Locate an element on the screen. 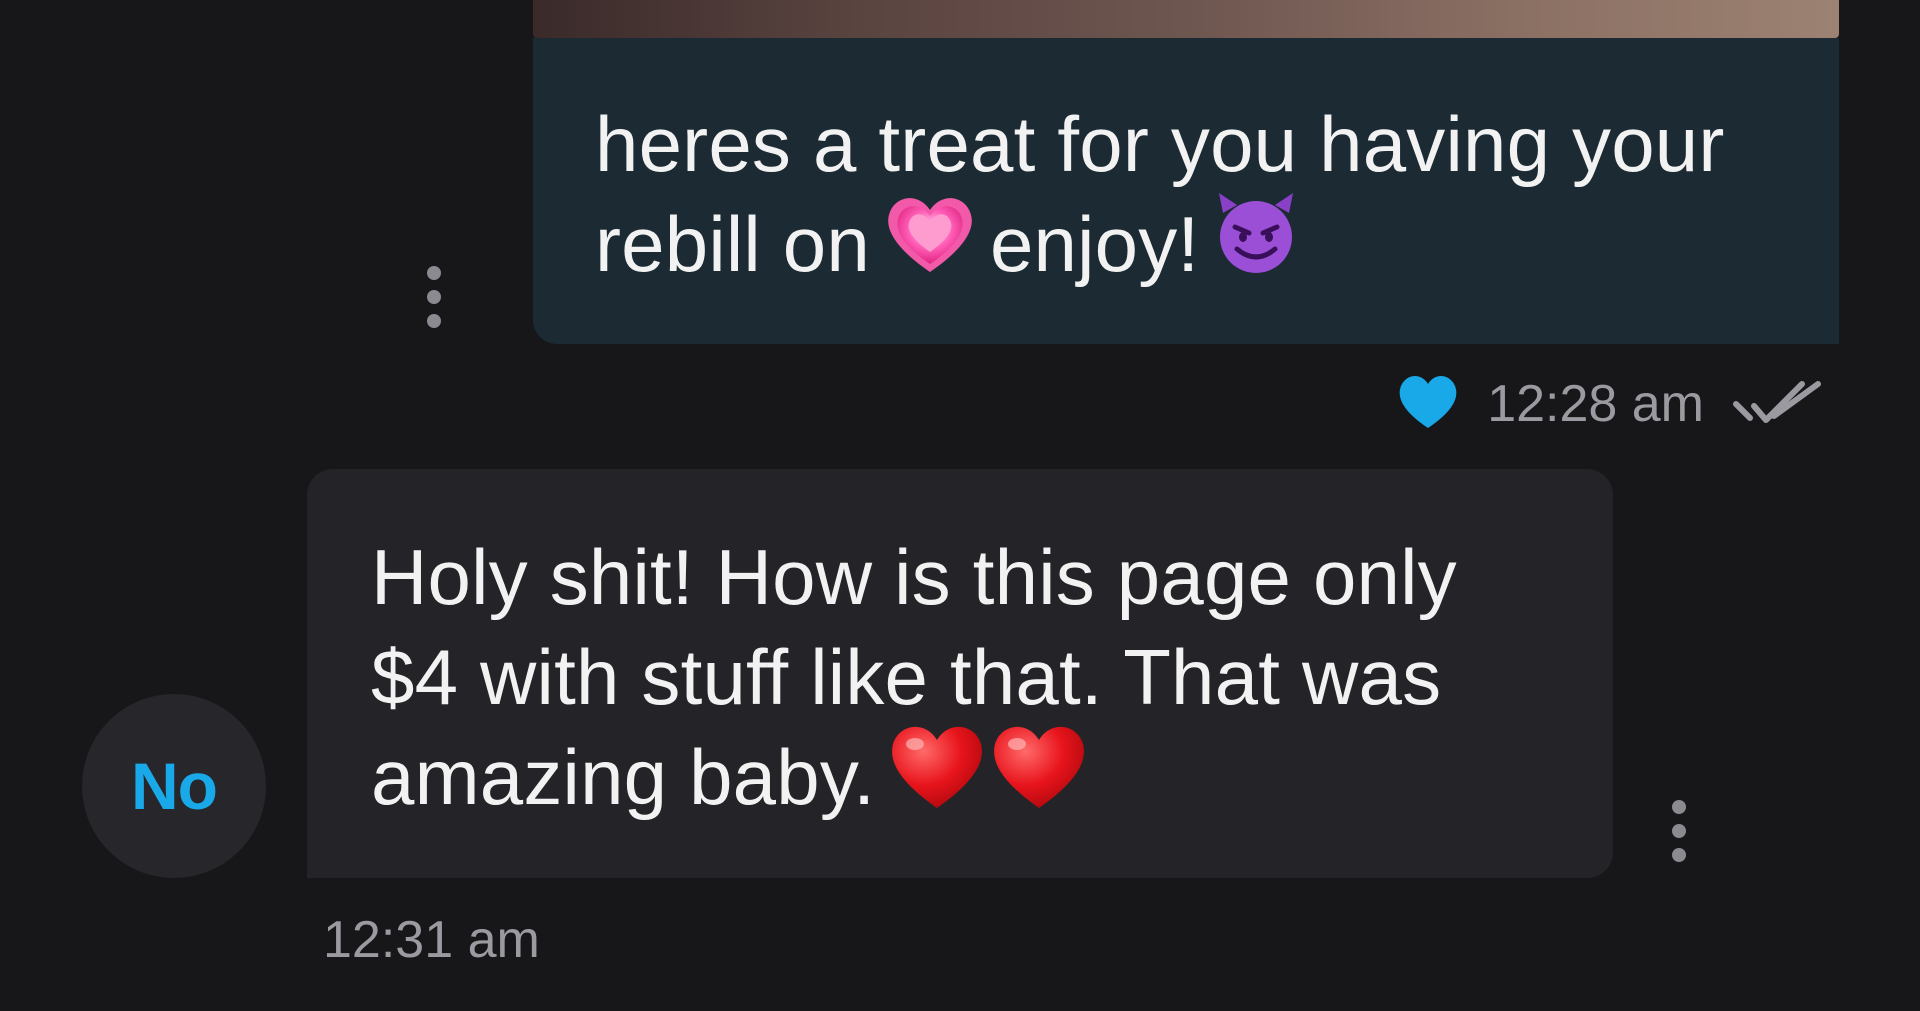 This screenshot has width=1920, height=1011. incoming-line-3: amazing baby. is located at coordinates (972, 782).